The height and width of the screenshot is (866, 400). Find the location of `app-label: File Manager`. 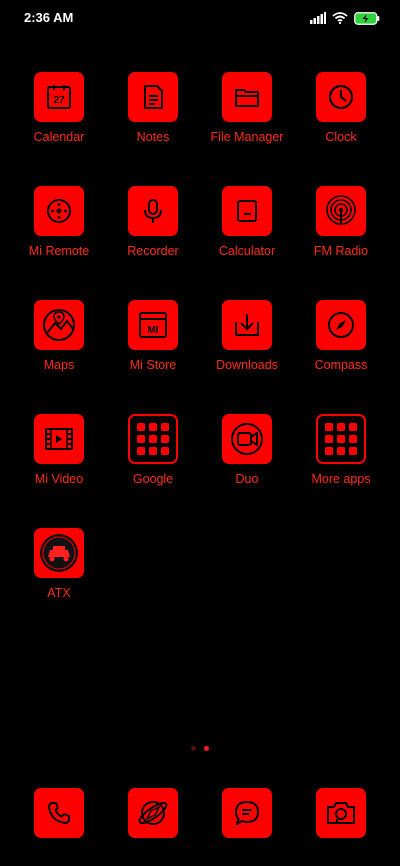

app-label: File Manager is located at coordinates (247, 137).